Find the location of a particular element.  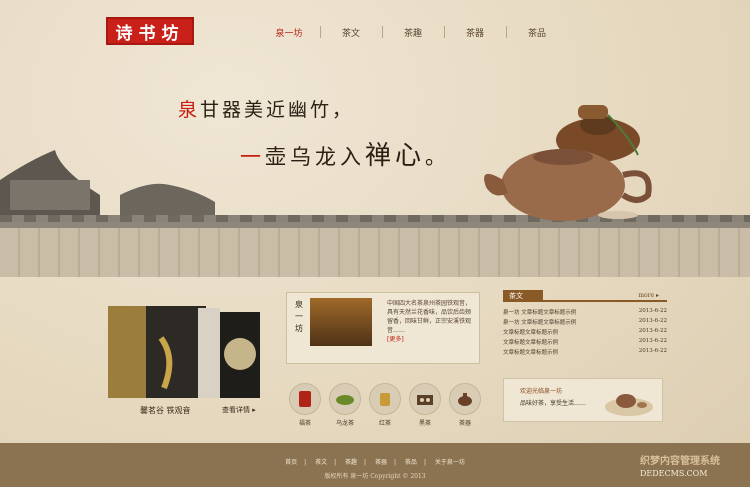

footer-link: 关于泉一坊 is located at coordinates (450, 462).